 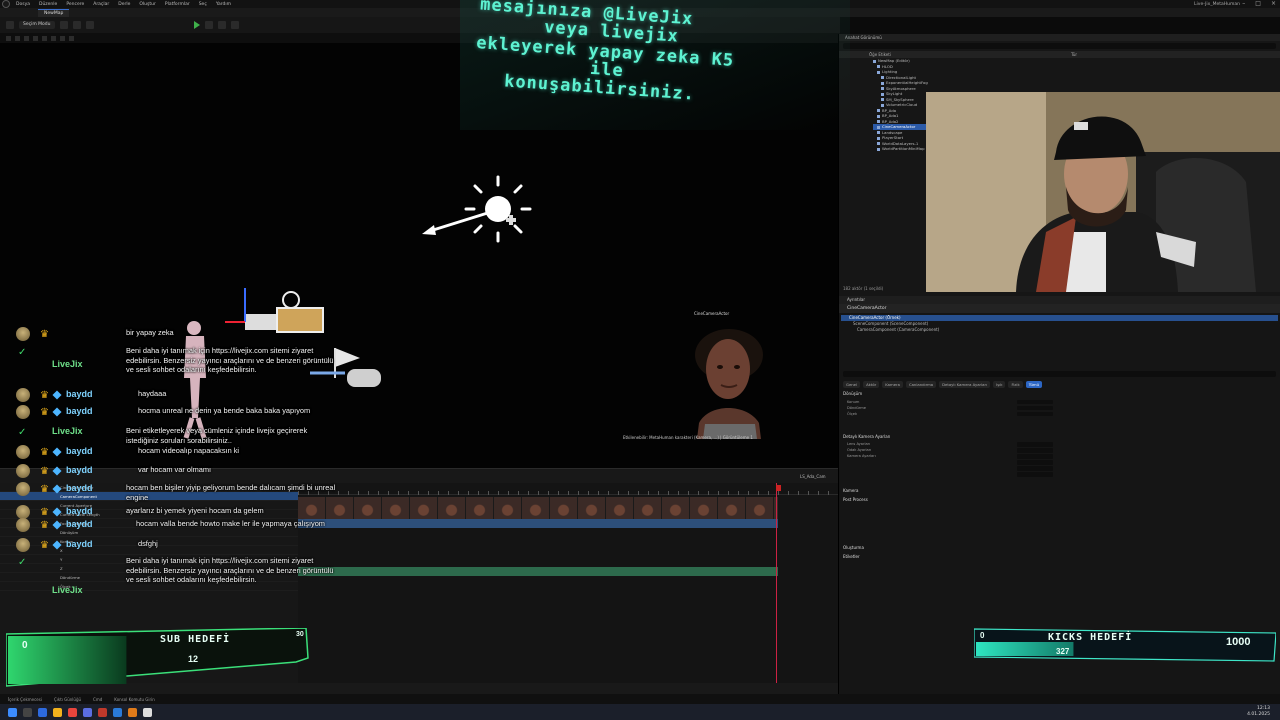 What do you see at coordinates (538, 508) in the screenshot?
I see `camera-cut-thumbnails` at bounding box center [538, 508].